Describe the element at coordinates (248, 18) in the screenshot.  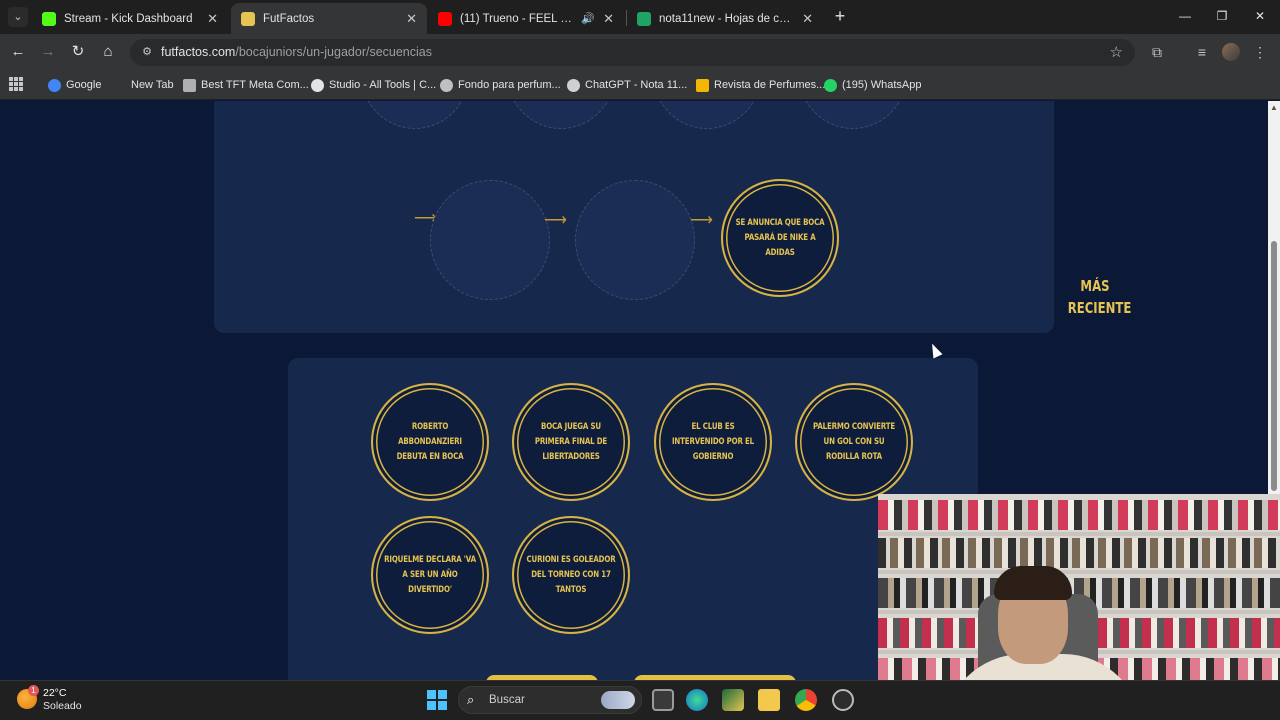
I see `futfactos-icon` at that location.